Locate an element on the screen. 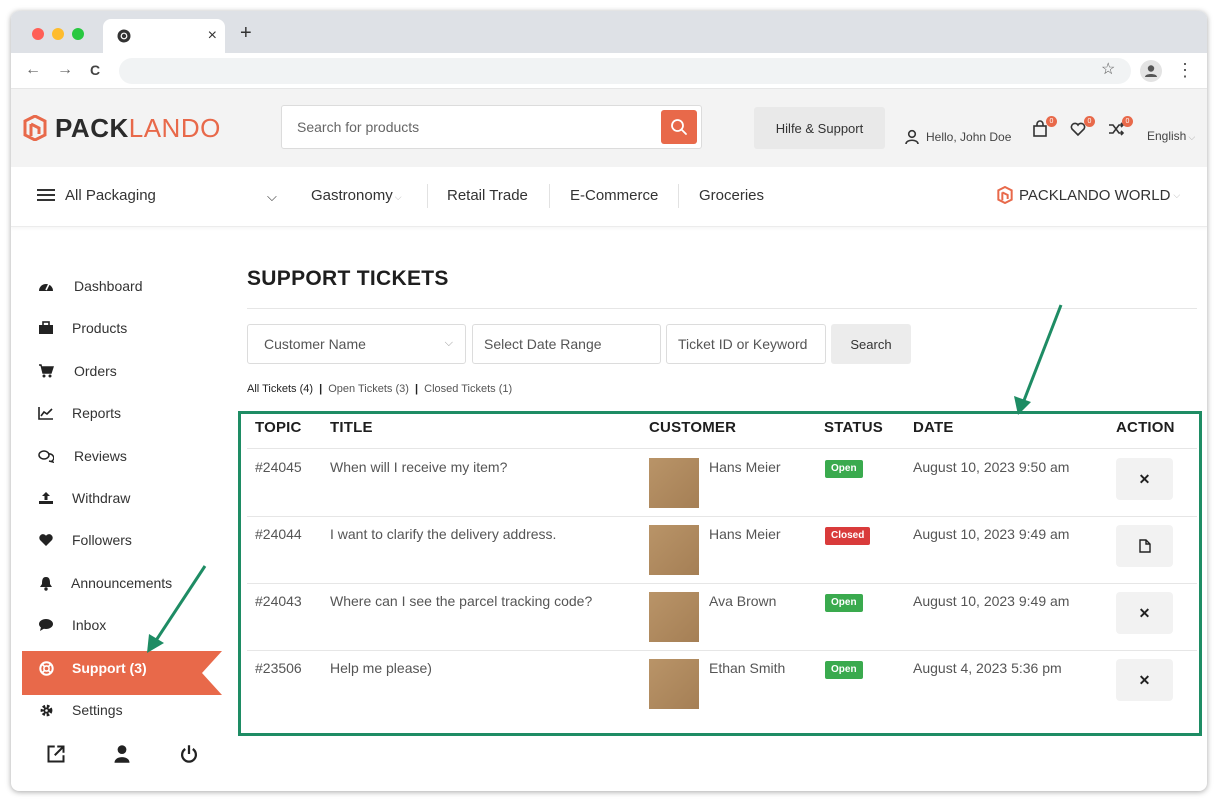 Image resolution: width=1216 pixels, height=800 pixels. ticket-title: When will I receive my item? is located at coordinates (418, 467).